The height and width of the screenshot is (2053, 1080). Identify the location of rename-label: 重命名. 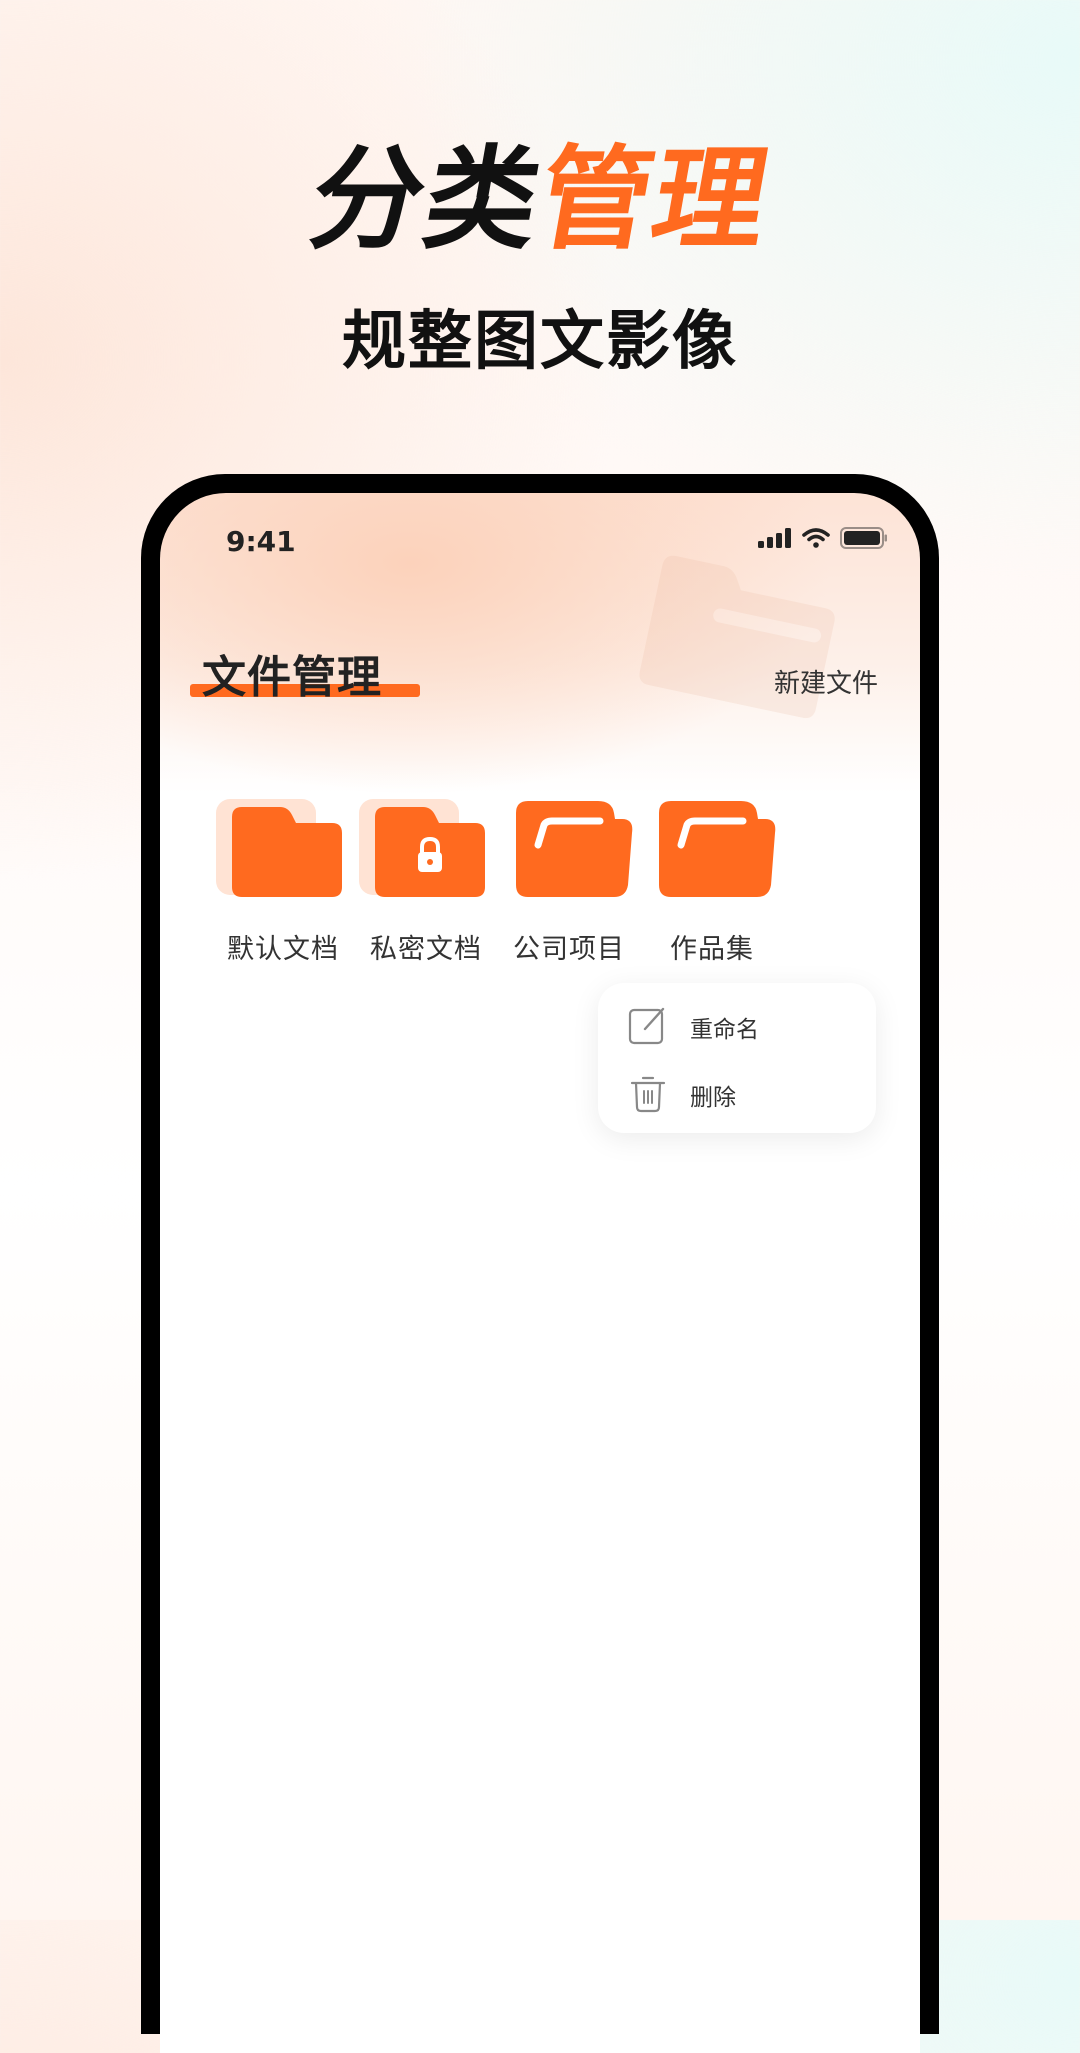
(724, 1030).